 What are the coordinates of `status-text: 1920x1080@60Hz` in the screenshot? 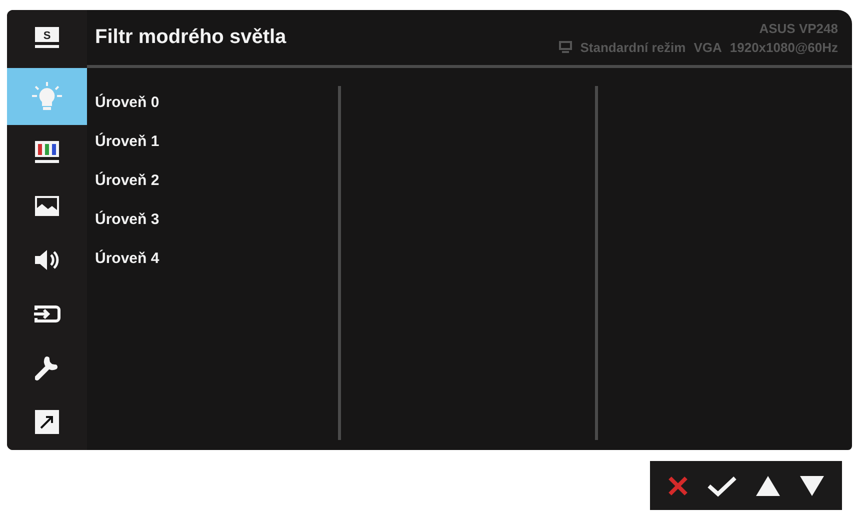 It's located at (784, 47).